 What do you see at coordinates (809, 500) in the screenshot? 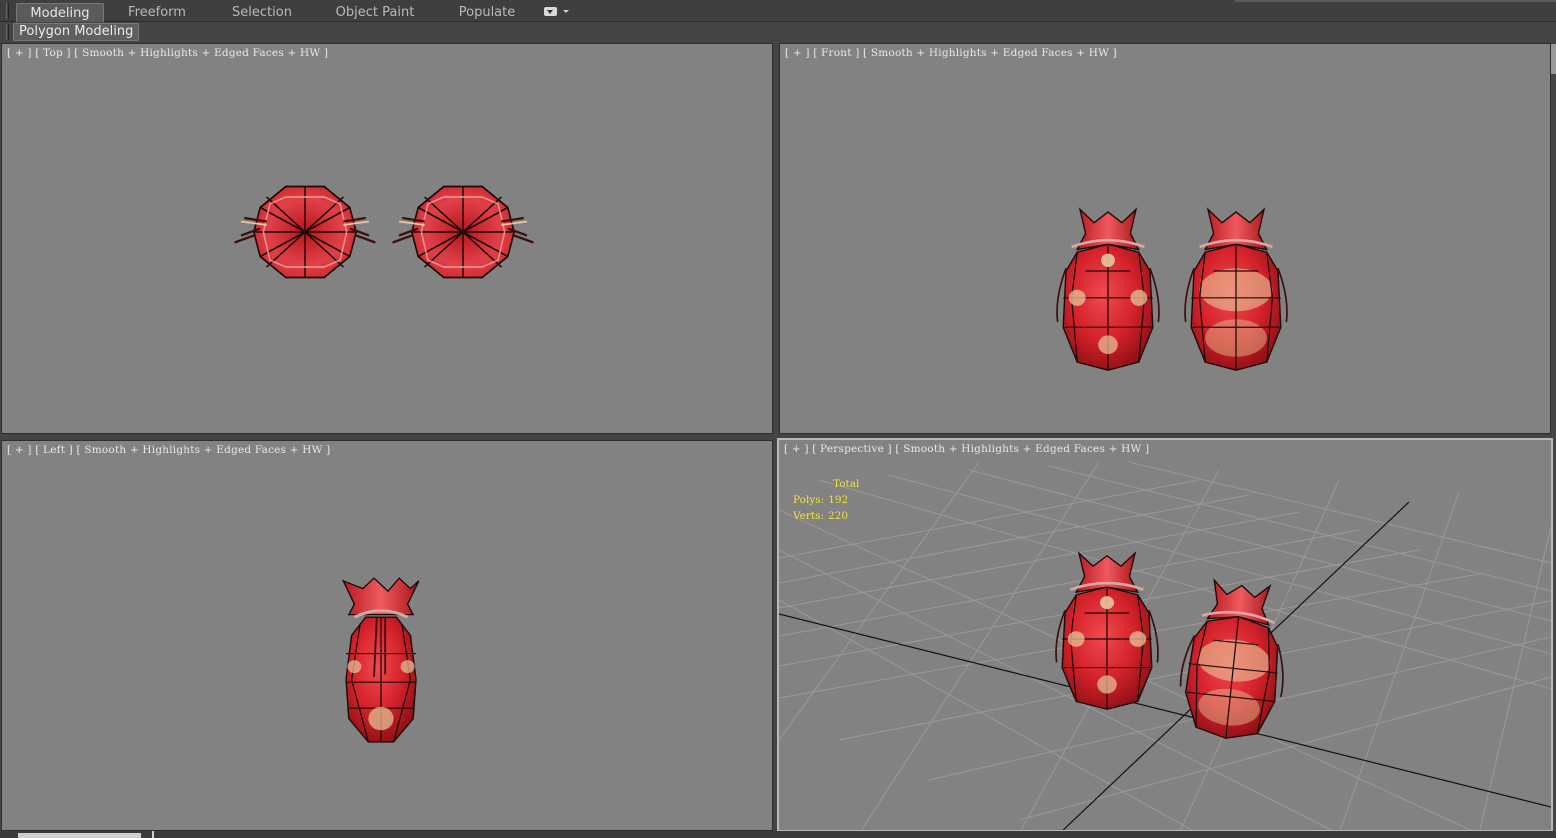
I see `polys-label: Polys:` at bounding box center [809, 500].